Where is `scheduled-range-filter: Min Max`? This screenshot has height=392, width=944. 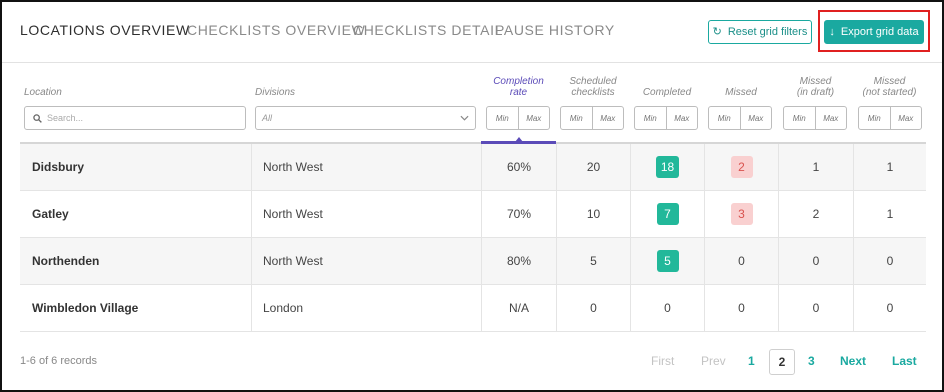
scheduled-range-filter: Min Max is located at coordinates (592, 118).